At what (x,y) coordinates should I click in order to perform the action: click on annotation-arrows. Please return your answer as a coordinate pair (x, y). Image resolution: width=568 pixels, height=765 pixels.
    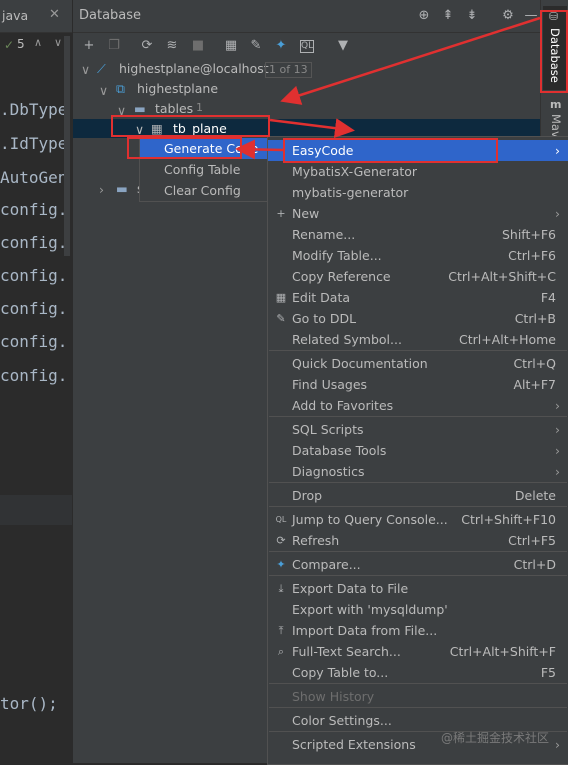
    Looking at the image, I should click on (388, 88).